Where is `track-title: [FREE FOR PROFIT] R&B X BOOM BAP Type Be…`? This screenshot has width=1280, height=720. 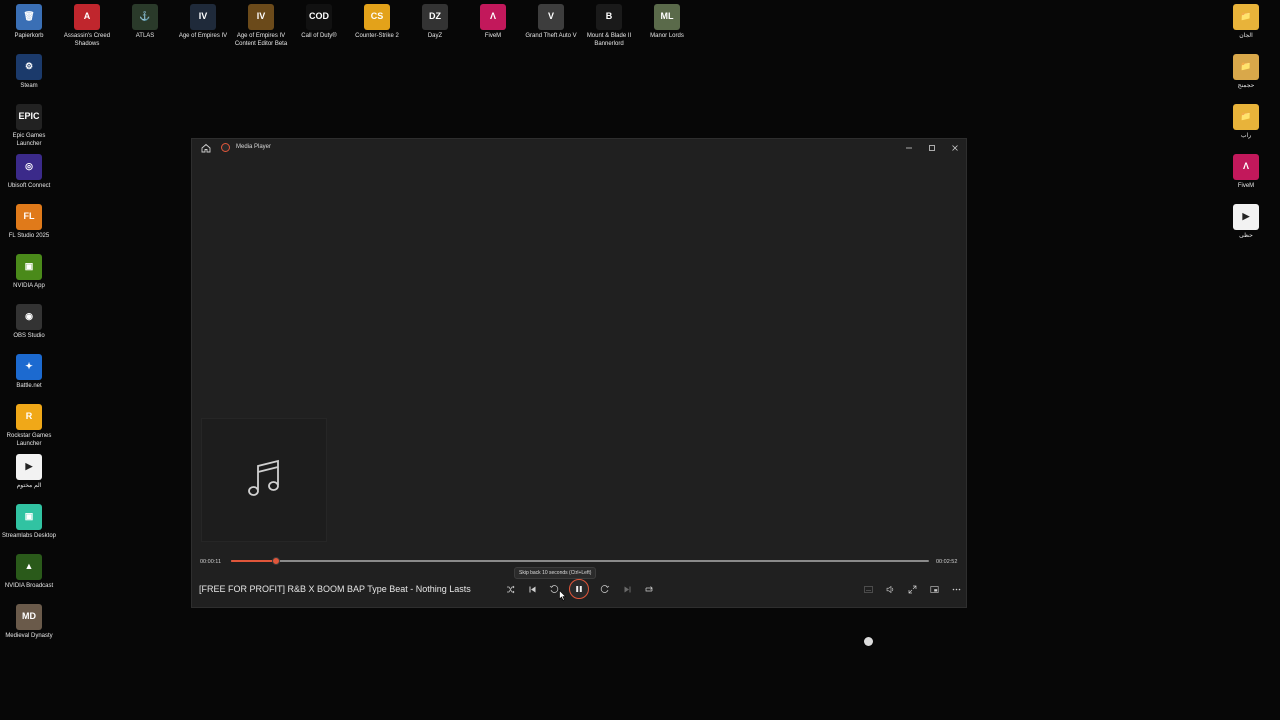
track-title: [FREE FOR PROFIT] R&B X BOOM BAP Type Be… is located at coordinates (335, 589).